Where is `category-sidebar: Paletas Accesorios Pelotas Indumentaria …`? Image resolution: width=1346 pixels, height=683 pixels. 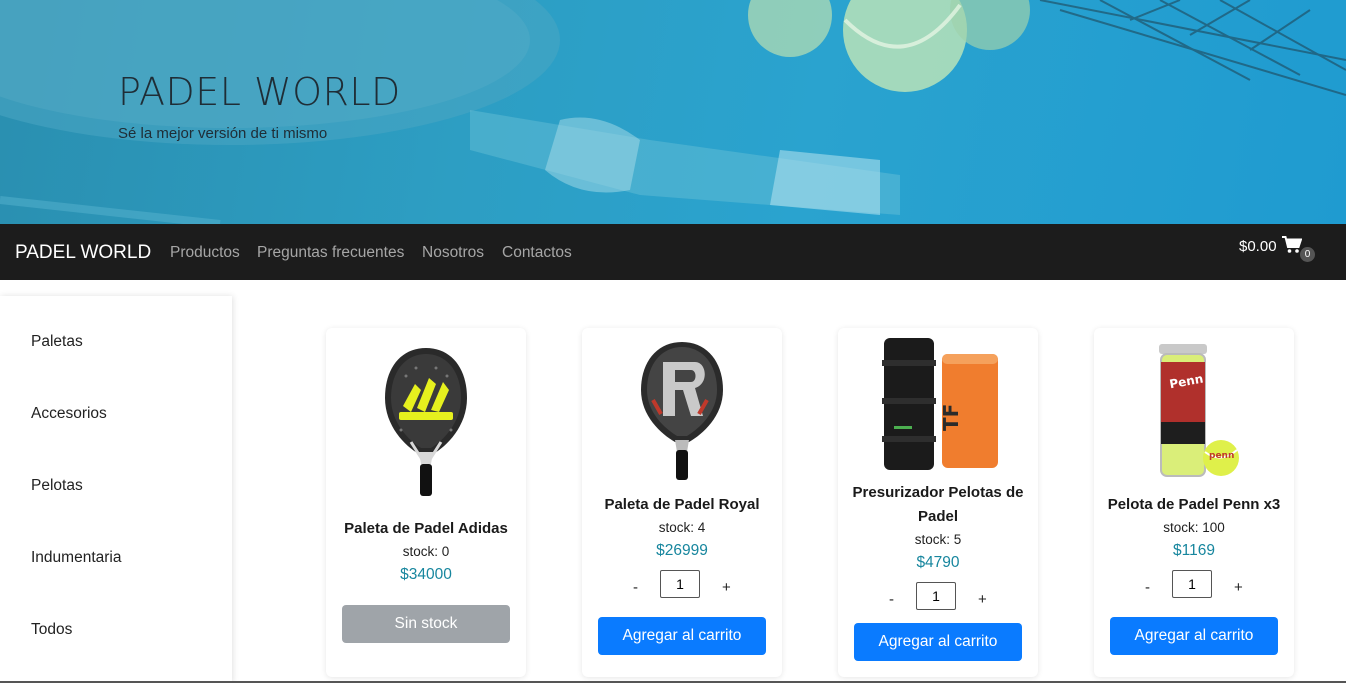
category-sidebar: Paletas Accesorios Pelotas Indumentaria … is located at coordinates (116, 489).